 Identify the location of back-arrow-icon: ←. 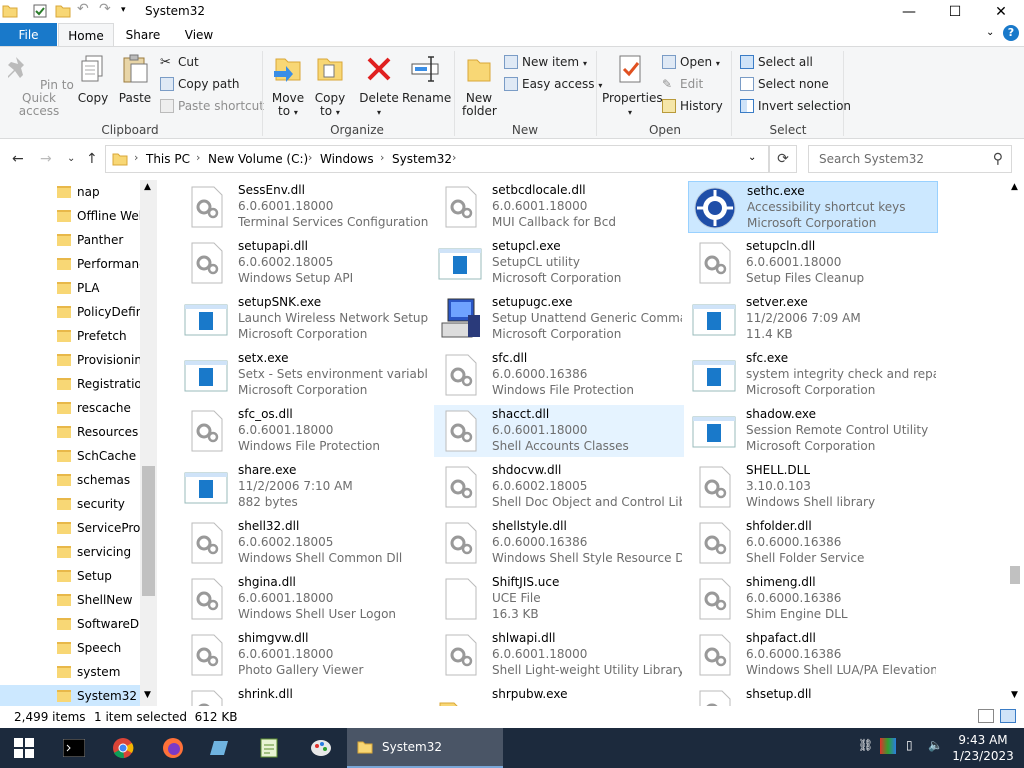
(18, 159).